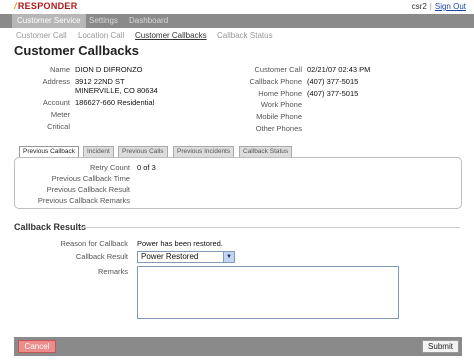  I want to click on remarks-textarea, so click(268, 292).